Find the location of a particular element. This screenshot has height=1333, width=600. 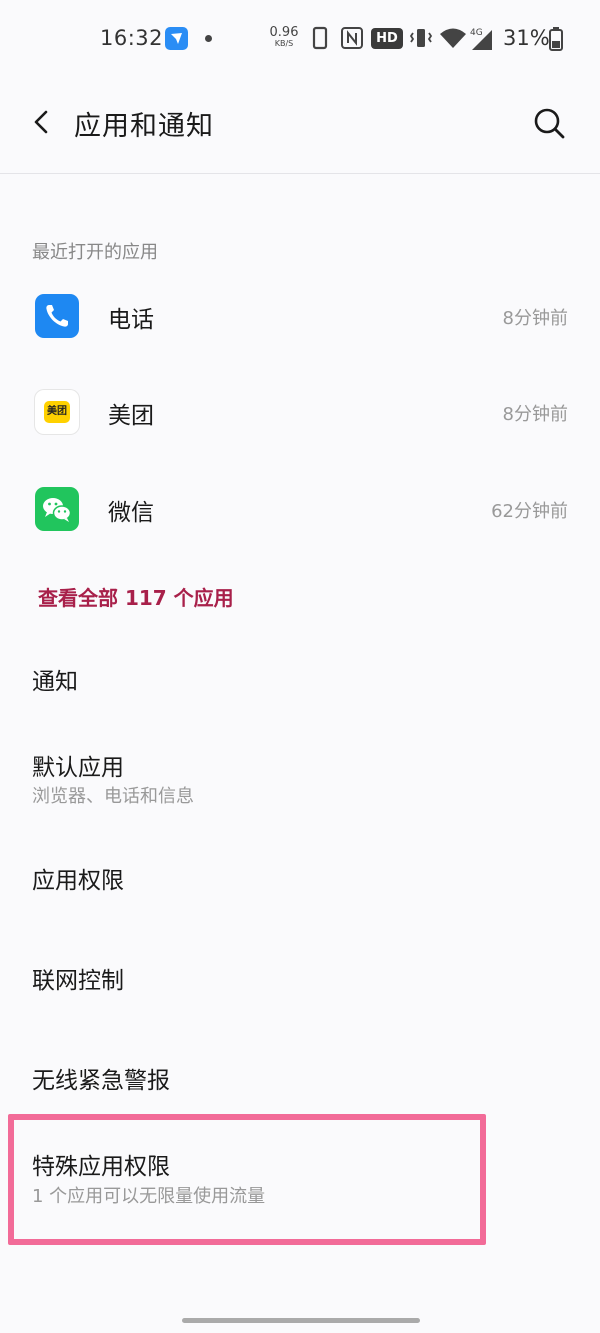

menu-item-notifications: 通知 is located at coordinates (300, 676).